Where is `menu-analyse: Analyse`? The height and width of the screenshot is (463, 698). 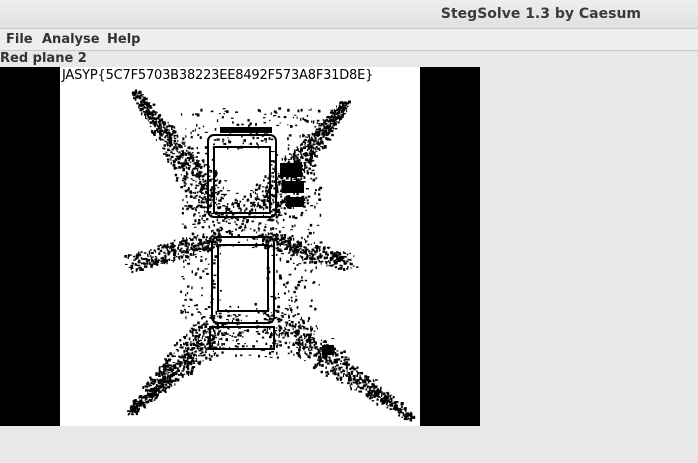
menu-analyse: Analyse is located at coordinates (71, 39).